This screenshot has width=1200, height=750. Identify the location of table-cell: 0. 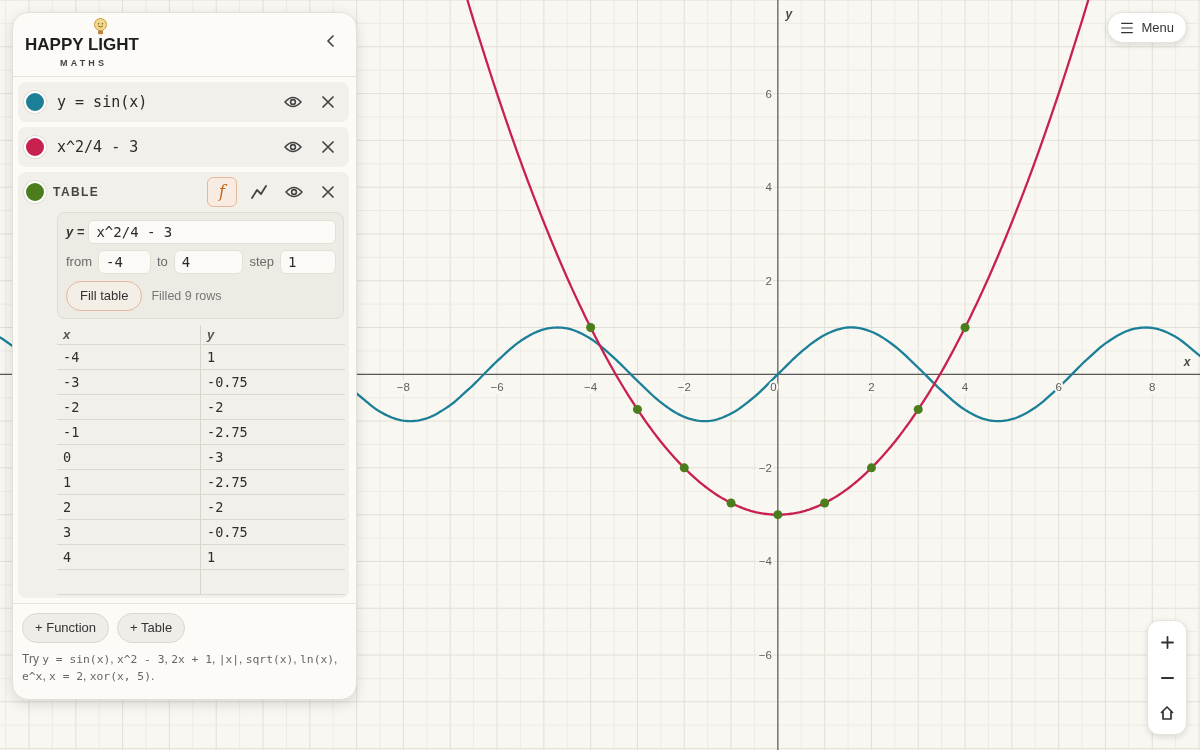
(67, 457).